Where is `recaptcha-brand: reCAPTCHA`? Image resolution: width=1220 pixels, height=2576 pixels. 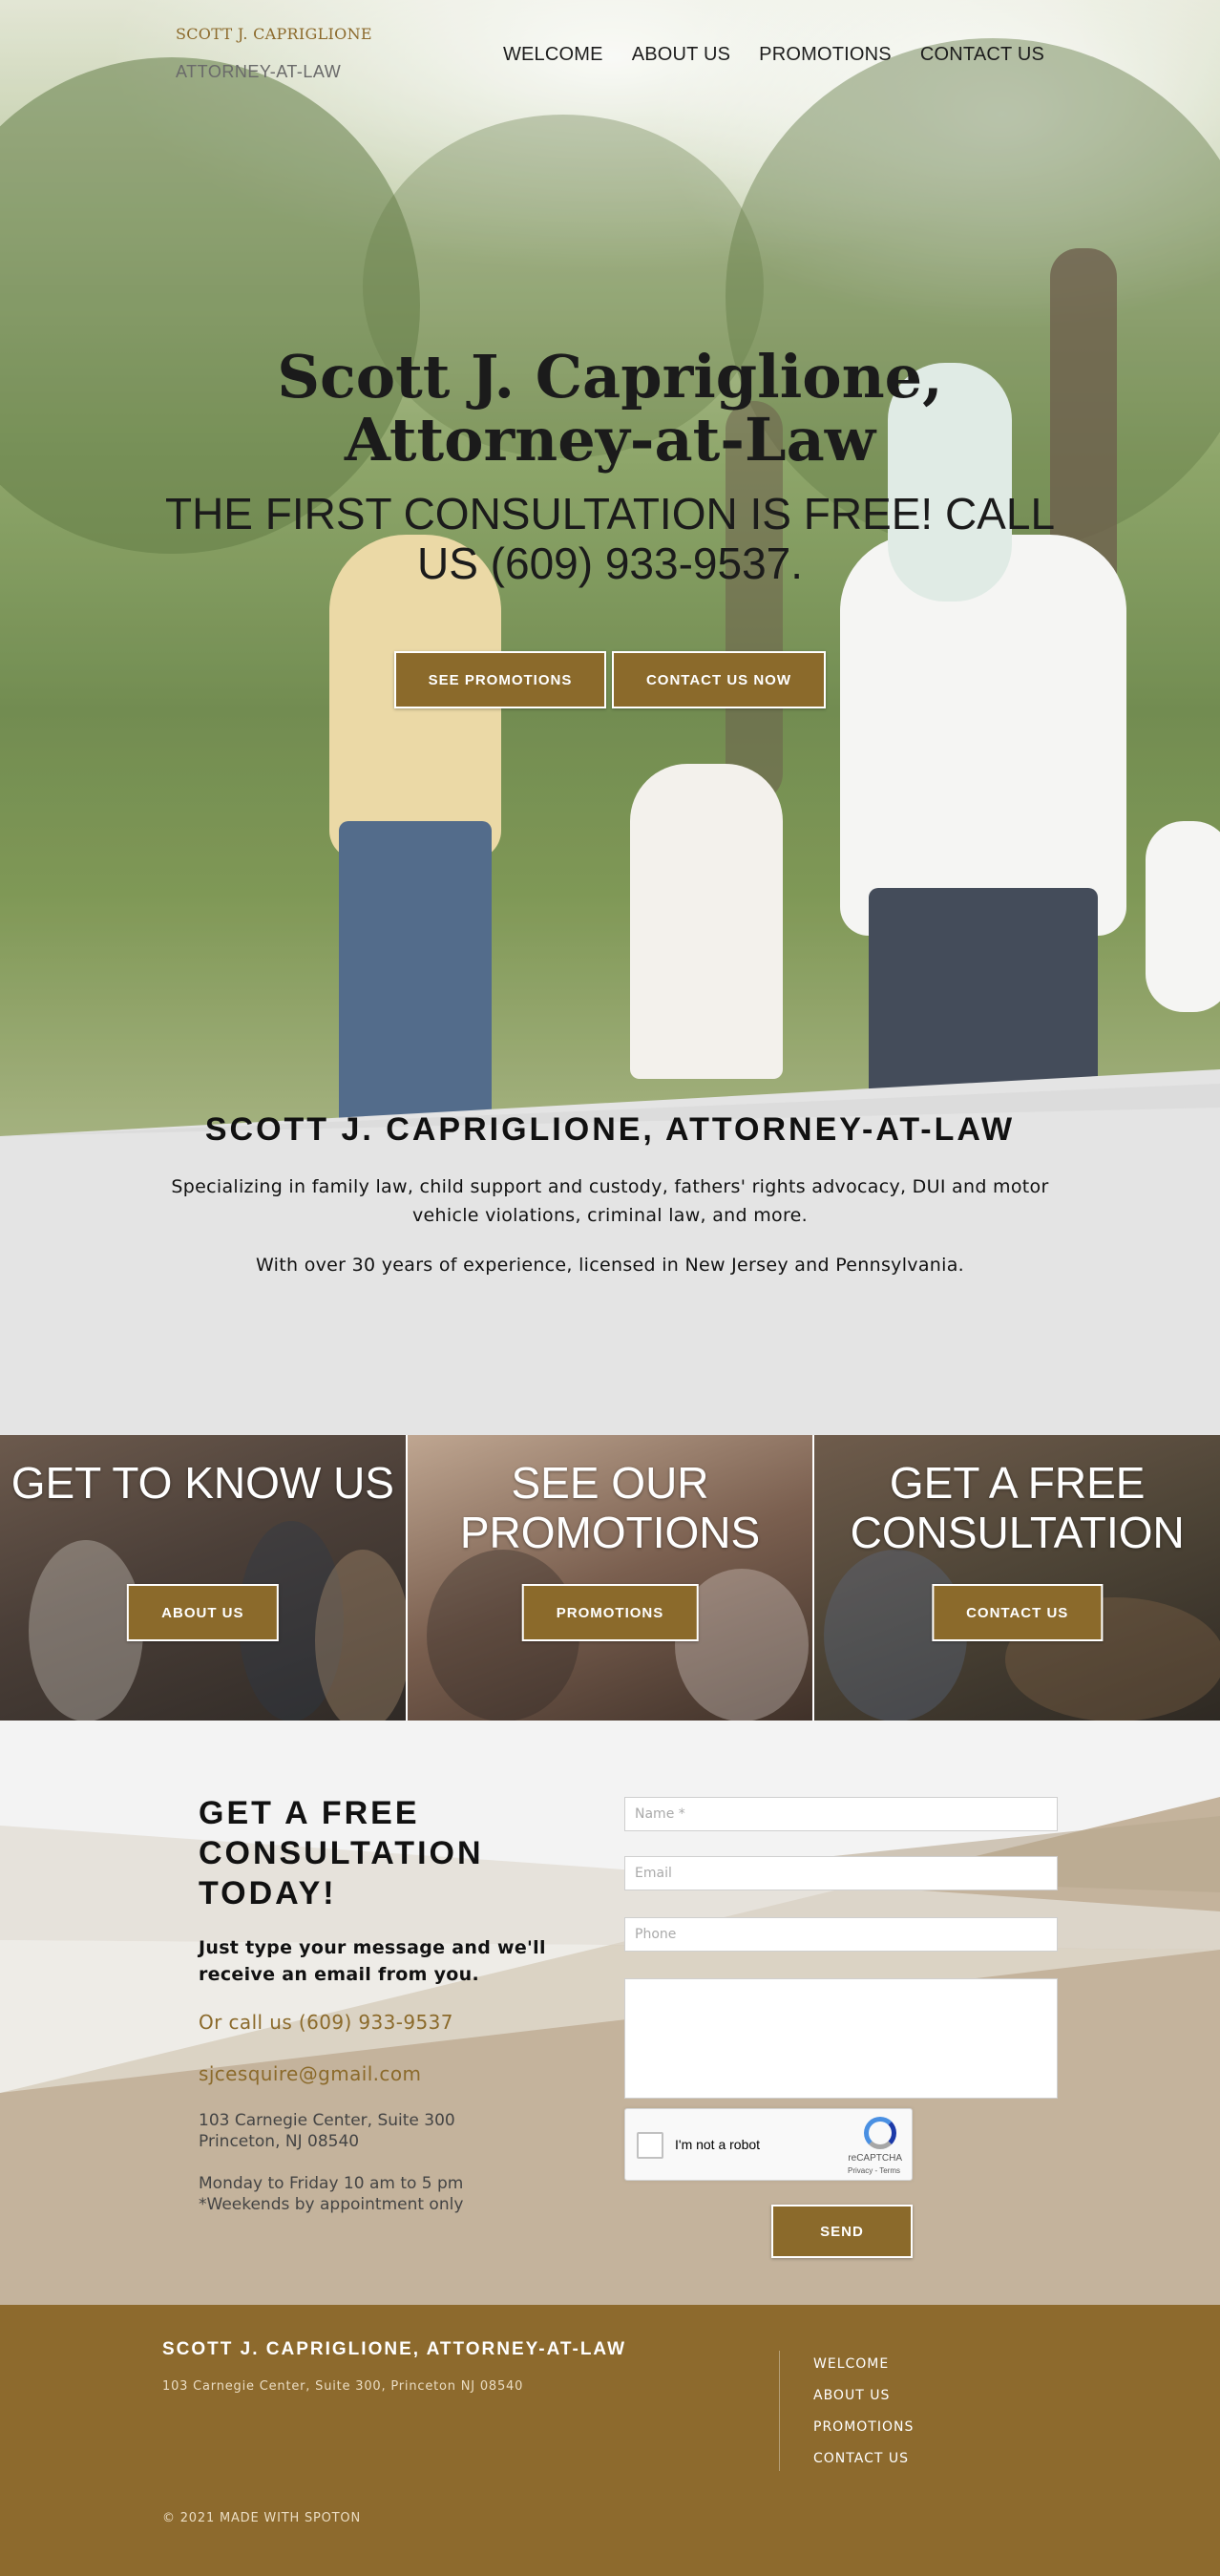
recaptcha-brand: reCAPTCHA is located at coordinates (875, 2158).